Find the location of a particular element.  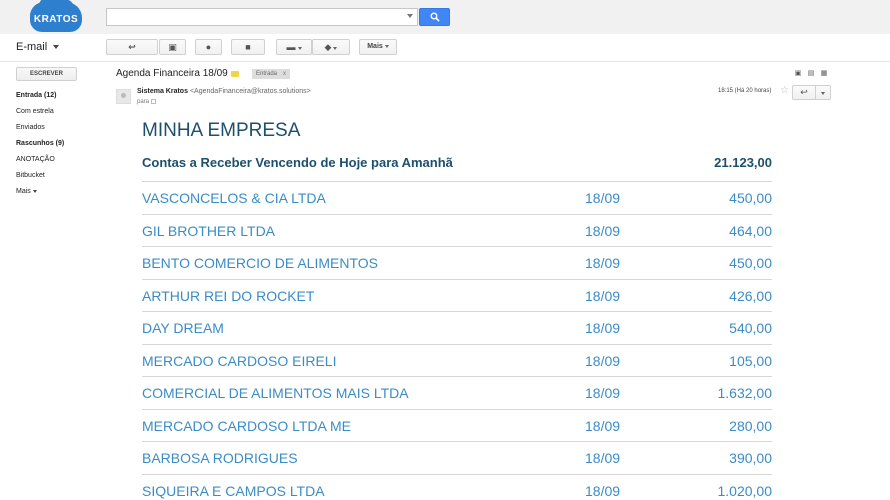

table-row: ARTHUR REI DO ROCKET 18/09 426,00 is located at coordinates (457, 295).